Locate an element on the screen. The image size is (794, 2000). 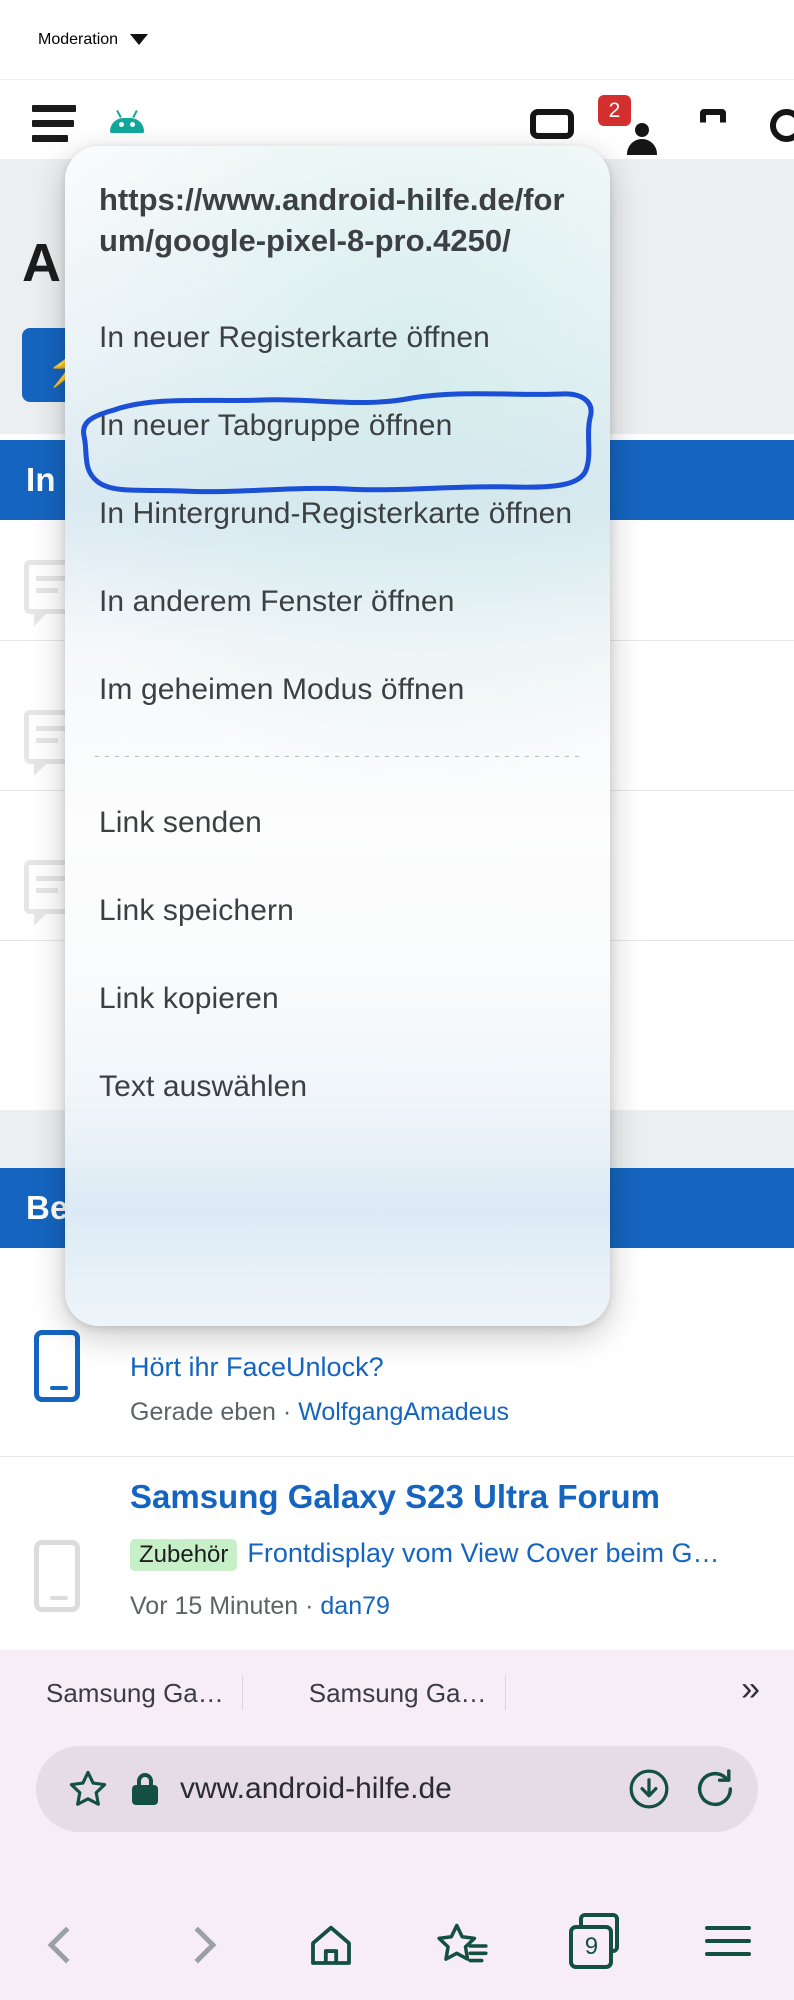
thread-author: WolfgangAmadeus is located at coordinates (403, 1412).